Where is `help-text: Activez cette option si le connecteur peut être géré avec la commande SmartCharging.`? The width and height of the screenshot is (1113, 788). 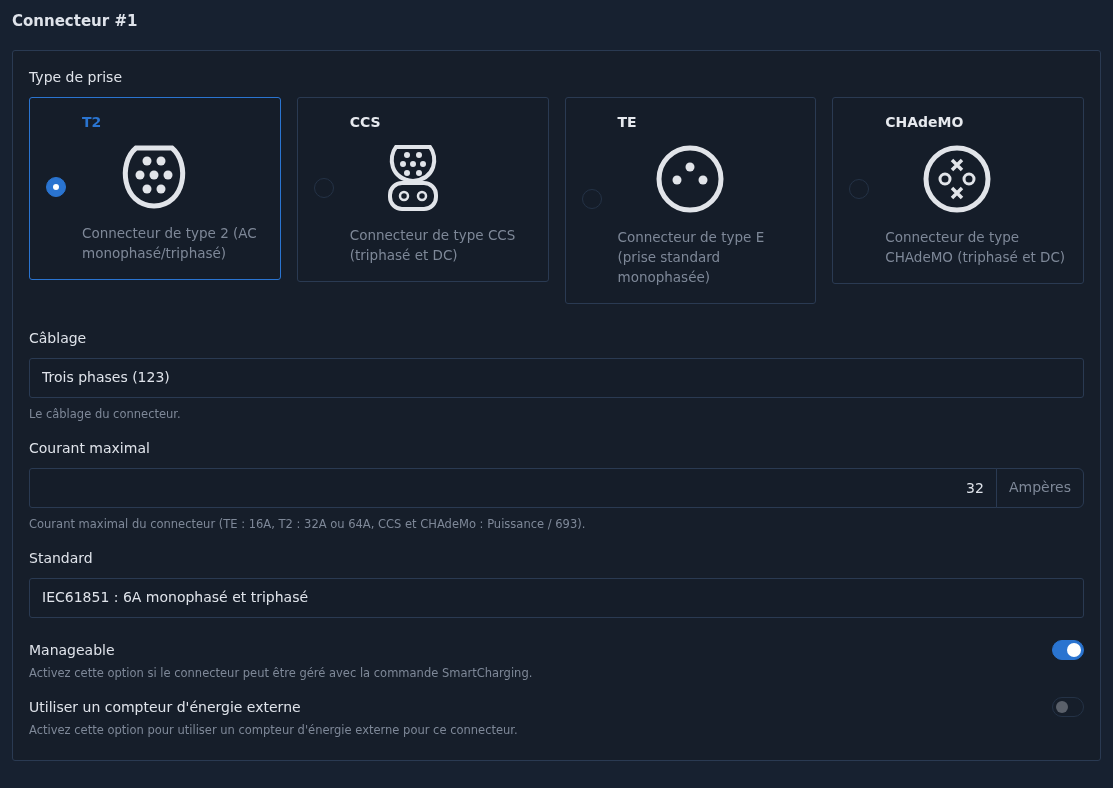 help-text: Activez cette option si le connecteur peut être géré avec la commande SmartCharging. is located at coordinates (281, 673).